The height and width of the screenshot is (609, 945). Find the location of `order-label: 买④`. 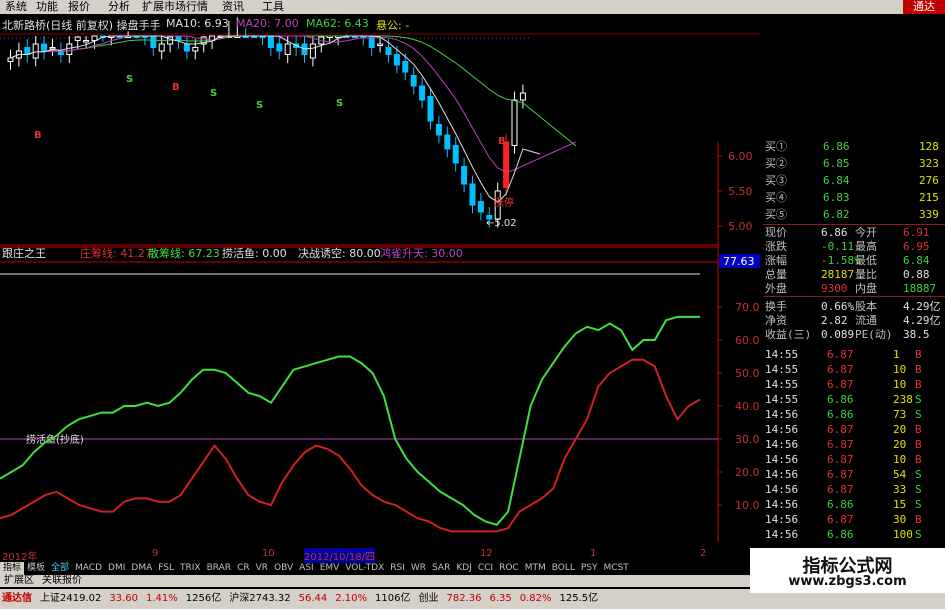

order-label: 买④ is located at coordinates (776, 197).